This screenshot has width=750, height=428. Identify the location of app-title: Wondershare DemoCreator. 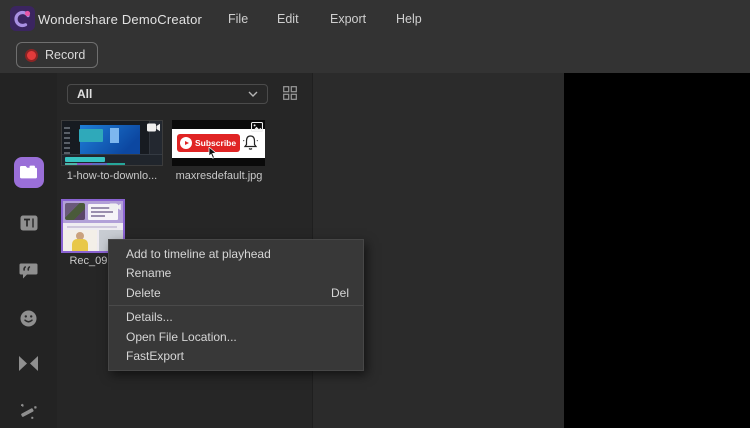
(120, 19).